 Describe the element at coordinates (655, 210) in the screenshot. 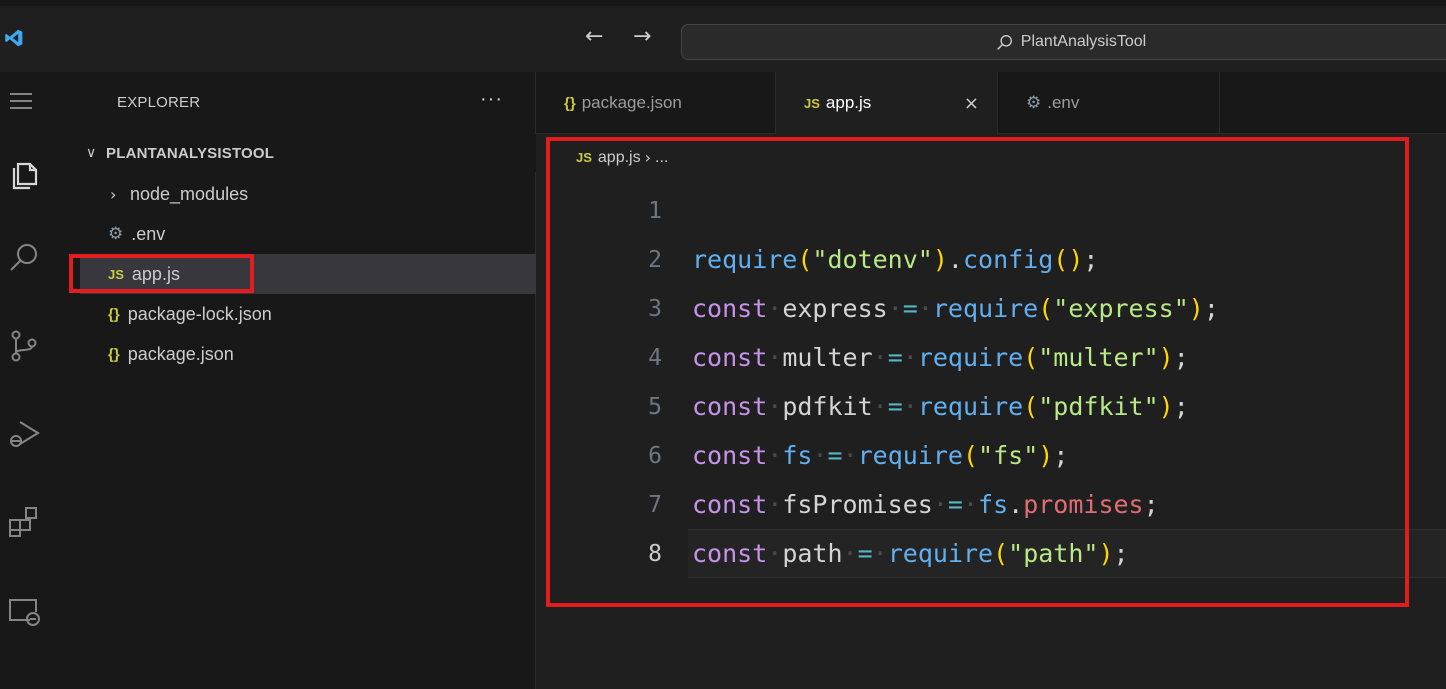

I see `line-number: 1` at that location.